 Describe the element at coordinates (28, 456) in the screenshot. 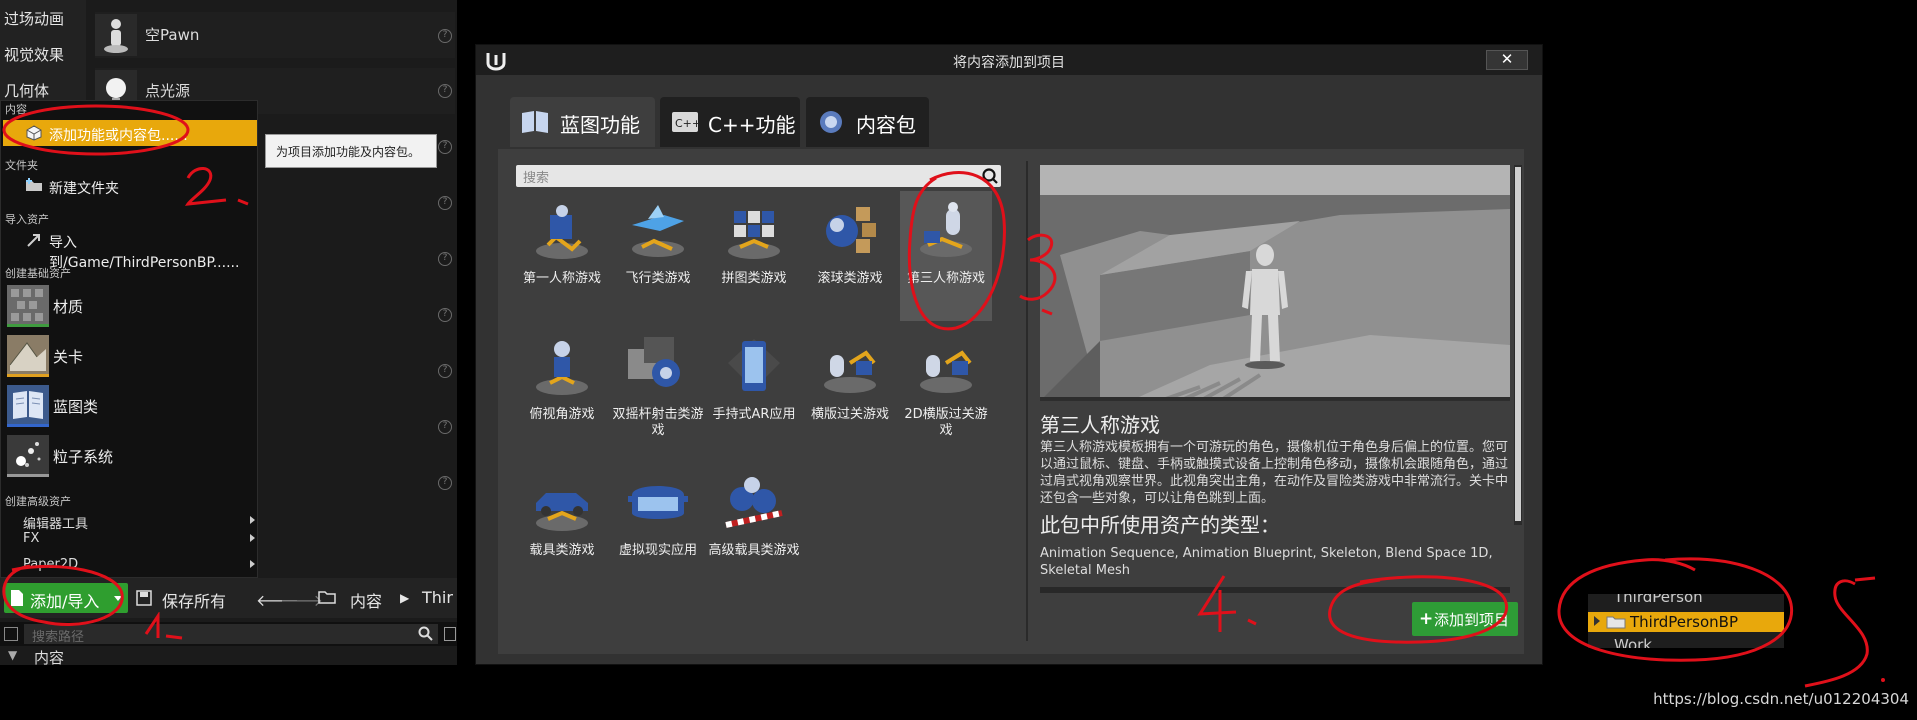

I see `particle-system-icon` at that location.